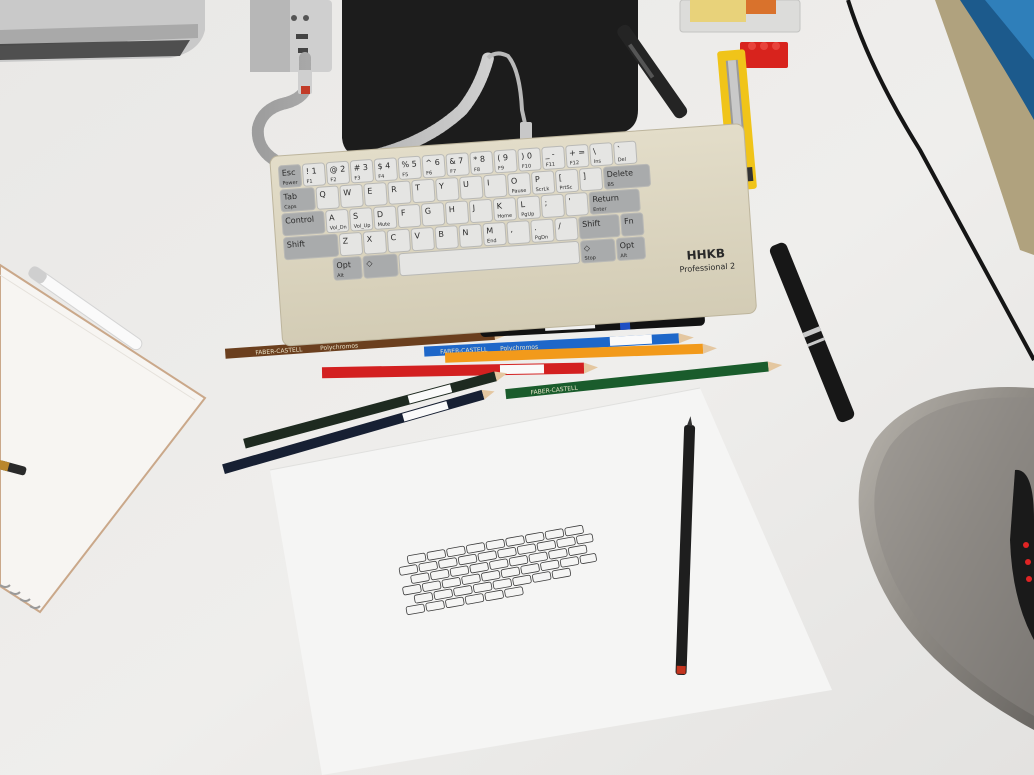  I want to click on keycap-label: Fn, so click(629, 221).